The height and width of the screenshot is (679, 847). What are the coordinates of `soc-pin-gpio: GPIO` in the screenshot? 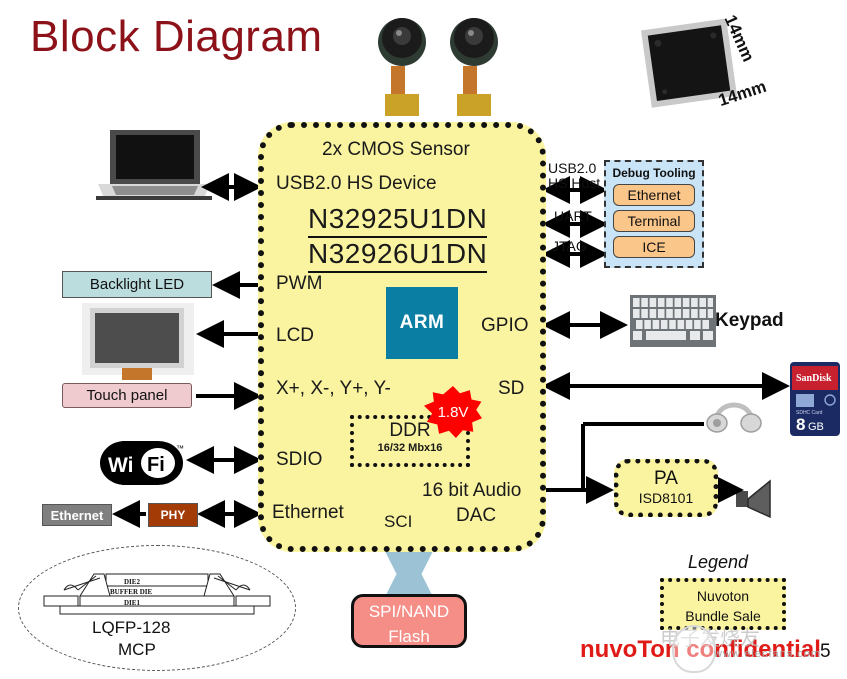 It's located at (505, 325).